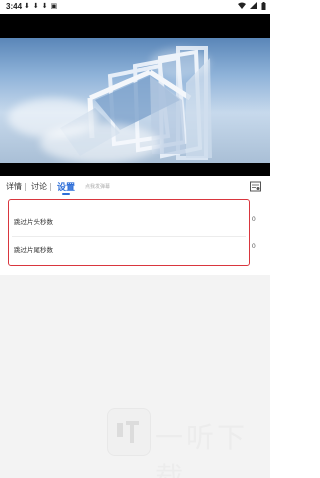  I want to click on image-icon: ▣, so click(54, 6).